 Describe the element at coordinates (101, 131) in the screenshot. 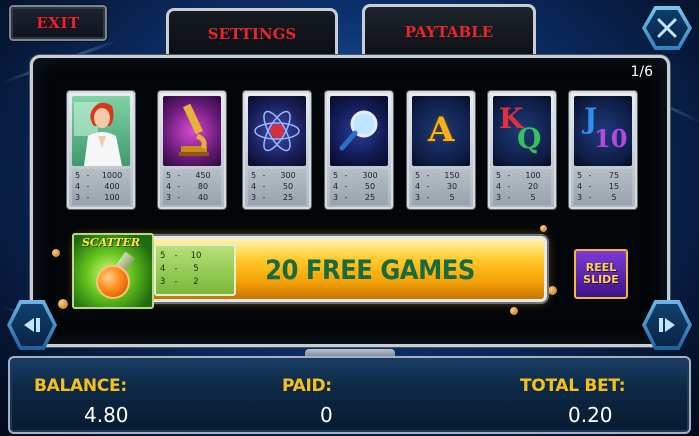

I see `scientist-icon` at that location.